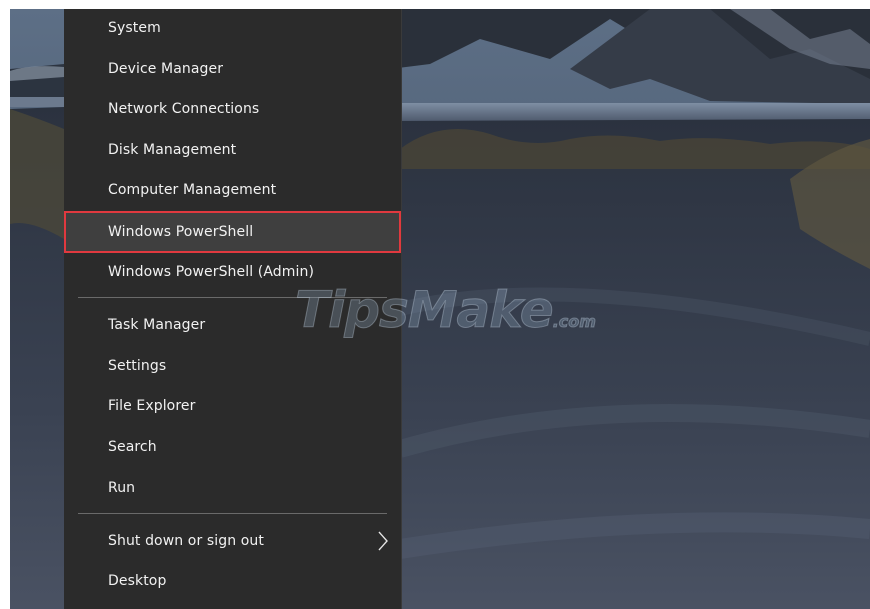 This screenshot has height=609, width=870. What do you see at coordinates (172, 150) in the screenshot?
I see `menu-item-label: Disk Management` at bounding box center [172, 150].